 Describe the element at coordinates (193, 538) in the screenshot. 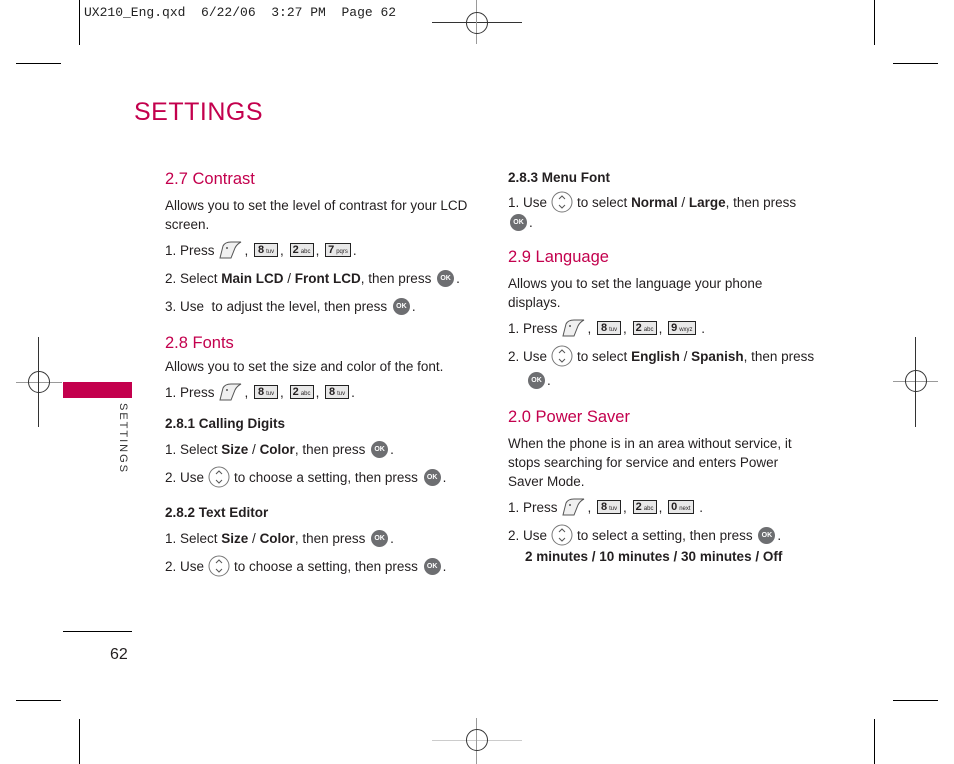

I see `step-text: 1. Select` at that location.